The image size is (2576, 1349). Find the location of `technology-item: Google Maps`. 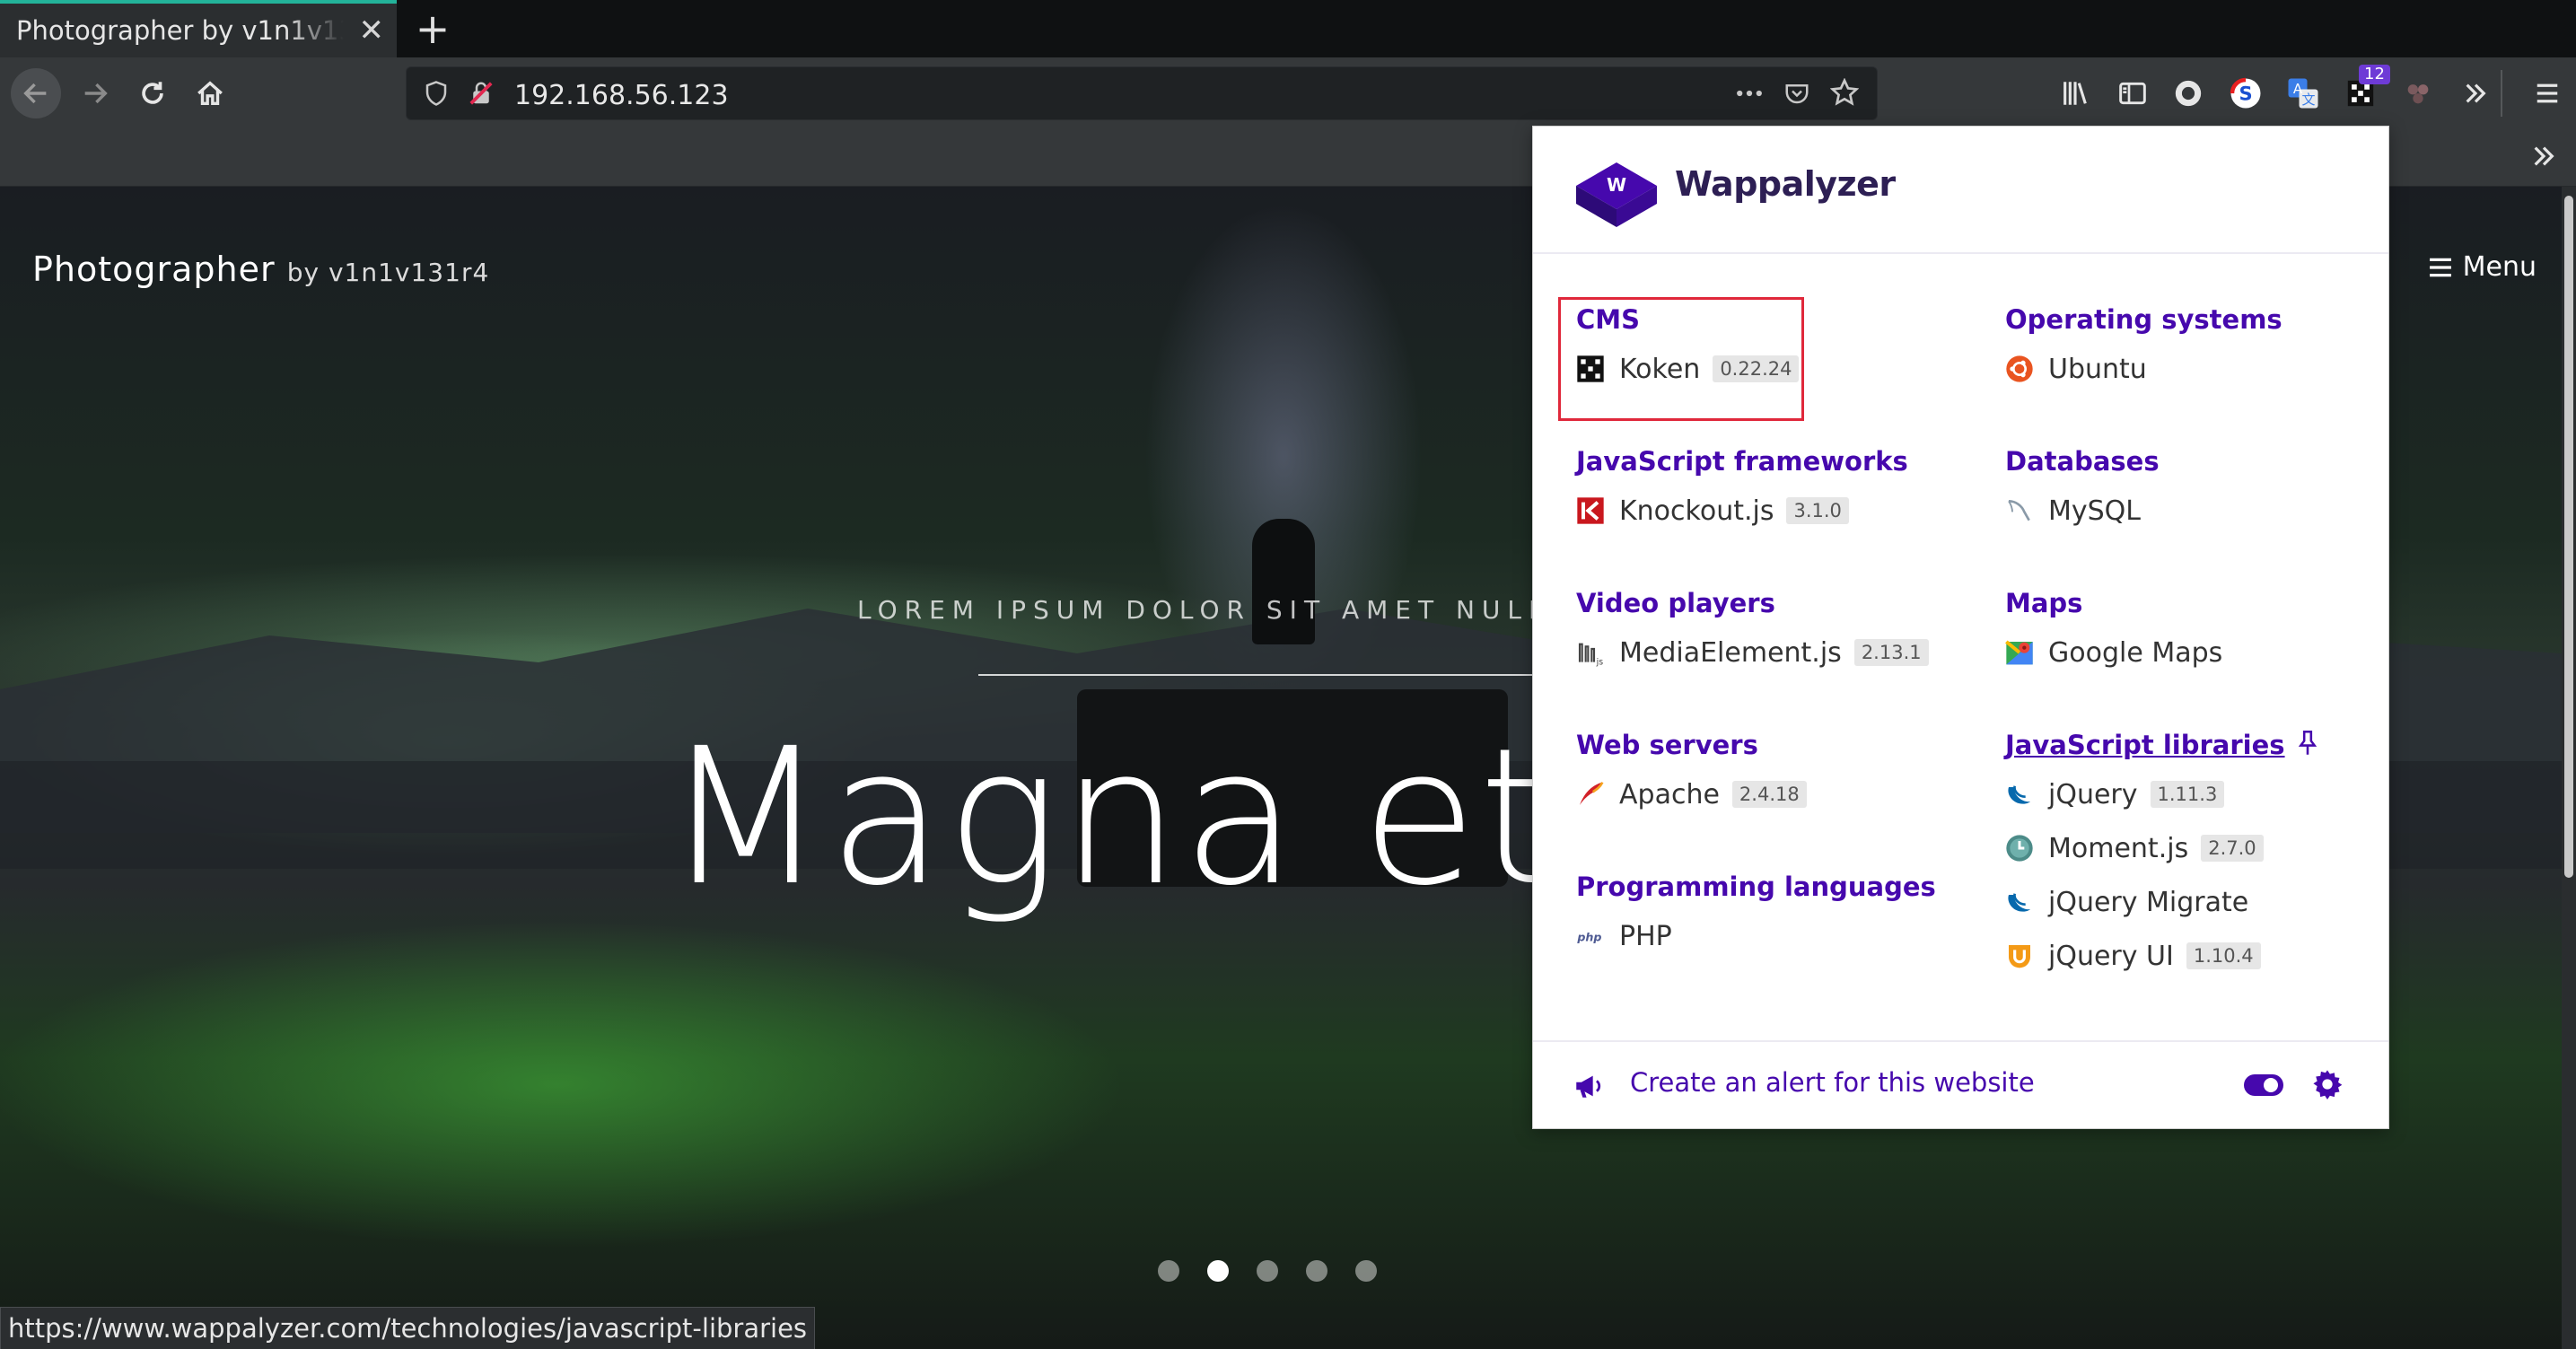

technology-item: Google Maps is located at coordinates (2202, 652).